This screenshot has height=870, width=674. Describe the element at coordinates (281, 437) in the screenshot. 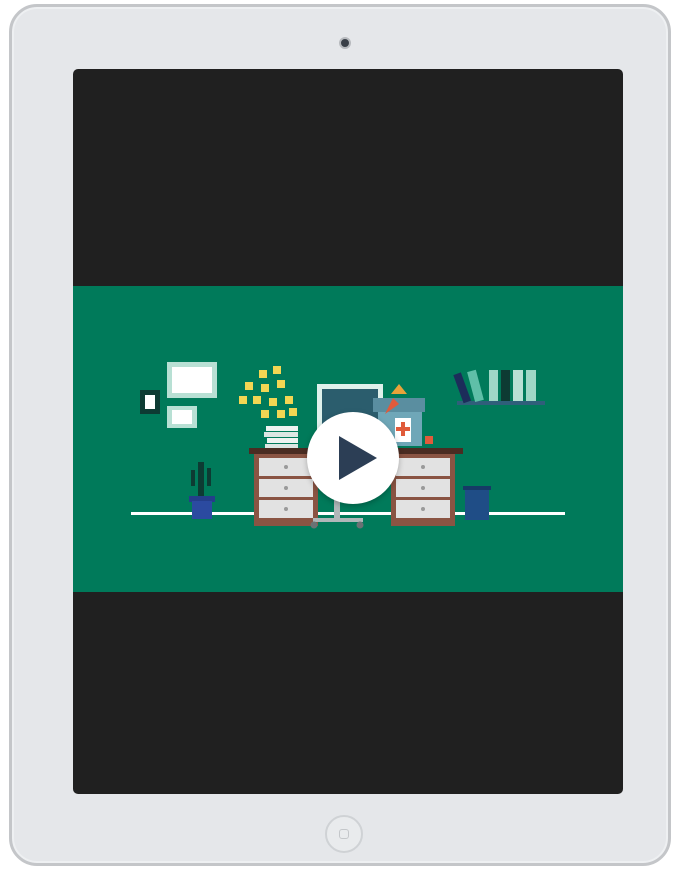

I see `paper-stack-illustration` at that location.